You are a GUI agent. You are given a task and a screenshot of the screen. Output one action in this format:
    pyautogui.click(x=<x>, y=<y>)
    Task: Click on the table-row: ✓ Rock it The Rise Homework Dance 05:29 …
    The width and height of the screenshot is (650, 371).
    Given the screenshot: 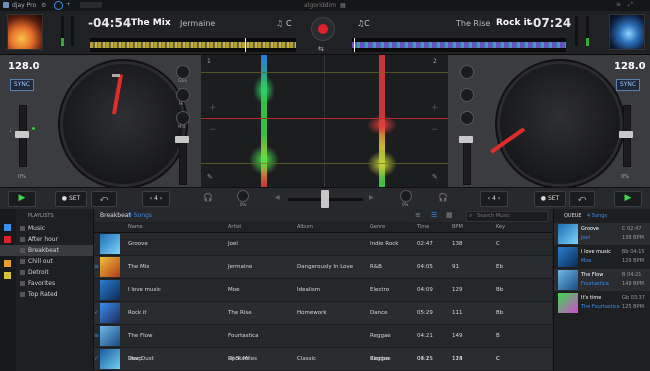 What is the action you would take?
    pyautogui.click(x=323, y=313)
    